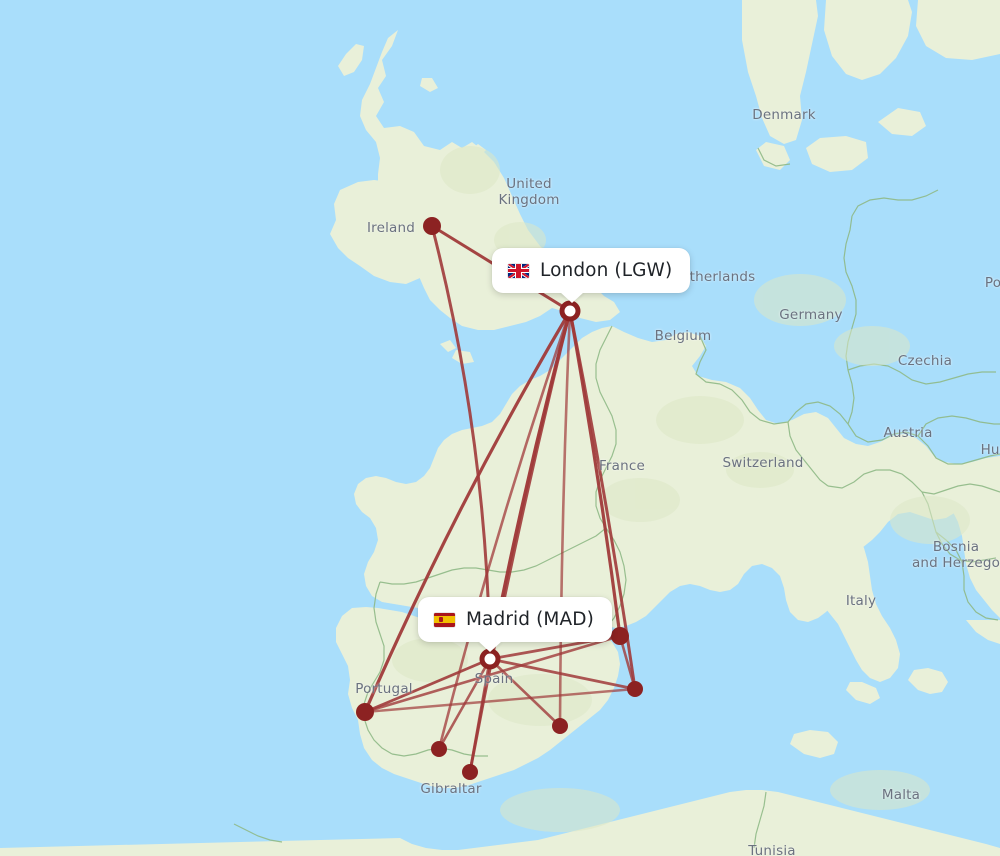 The image size is (1000, 856). Describe the element at coordinates (365, 712) in the screenshot. I see `destination-marker-lisbon` at that location.